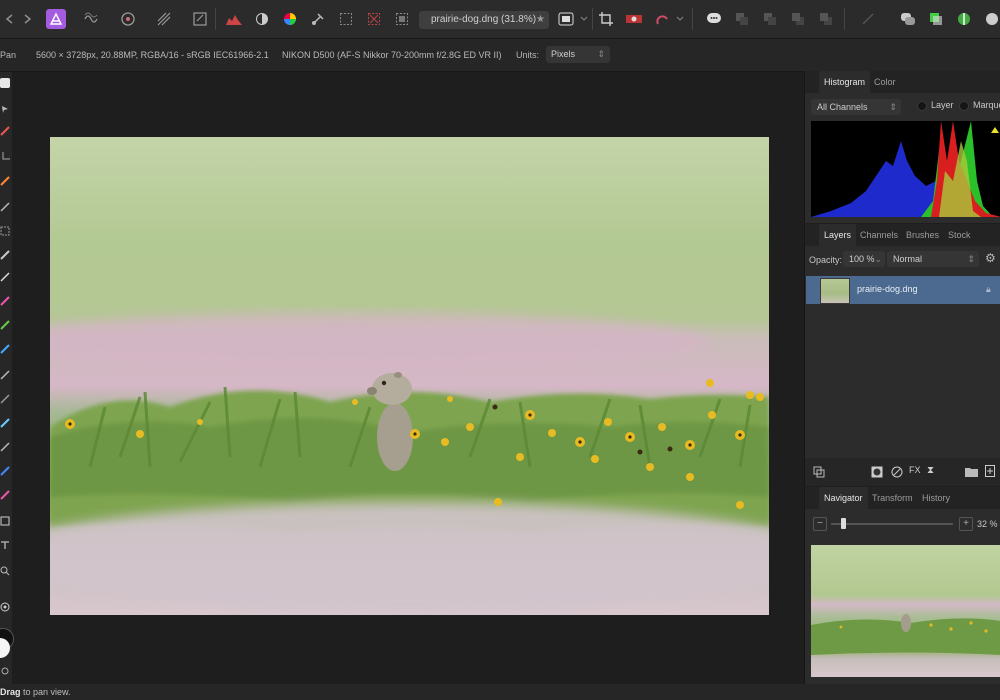  What do you see at coordinates (5, 447) in the screenshot?
I see `inpaint-tool-icon` at bounding box center [5, 447].